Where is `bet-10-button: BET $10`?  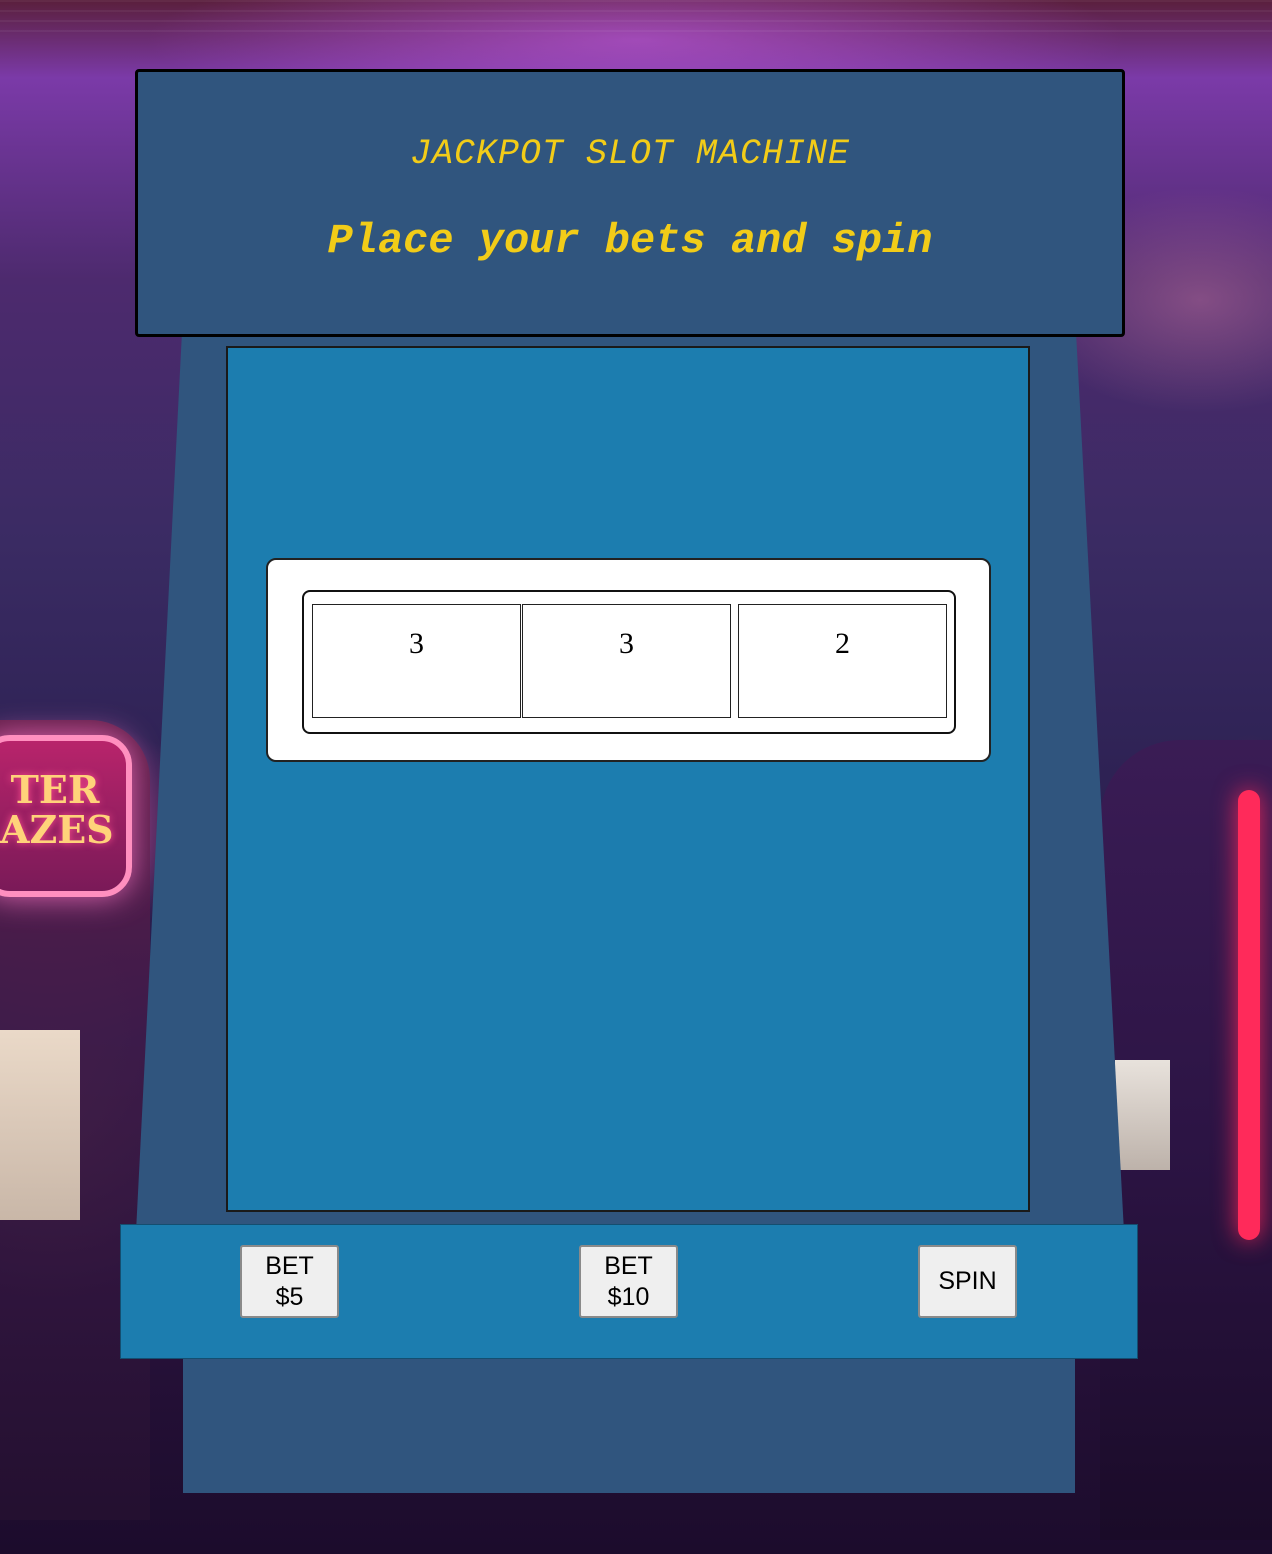
bet-10-button: BET $10 is located at coordinates (628, 1281).